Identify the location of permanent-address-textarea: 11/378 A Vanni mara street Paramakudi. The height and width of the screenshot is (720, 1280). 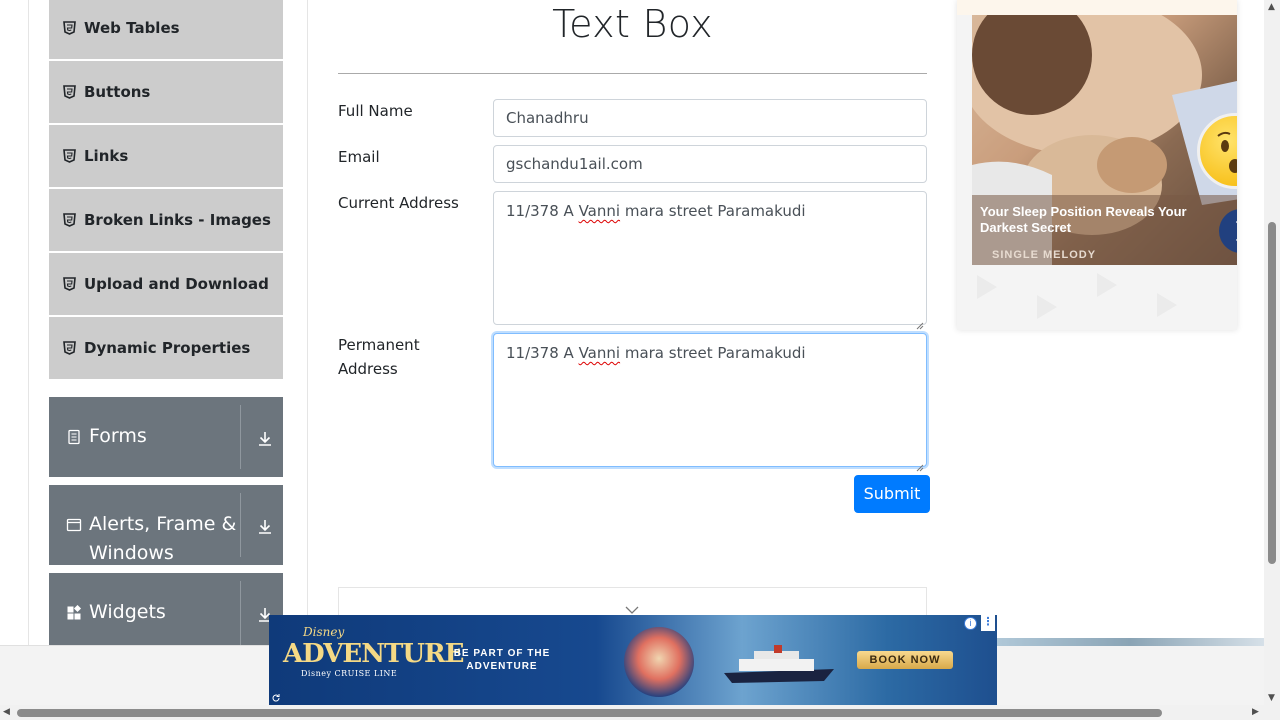
(710, 402).